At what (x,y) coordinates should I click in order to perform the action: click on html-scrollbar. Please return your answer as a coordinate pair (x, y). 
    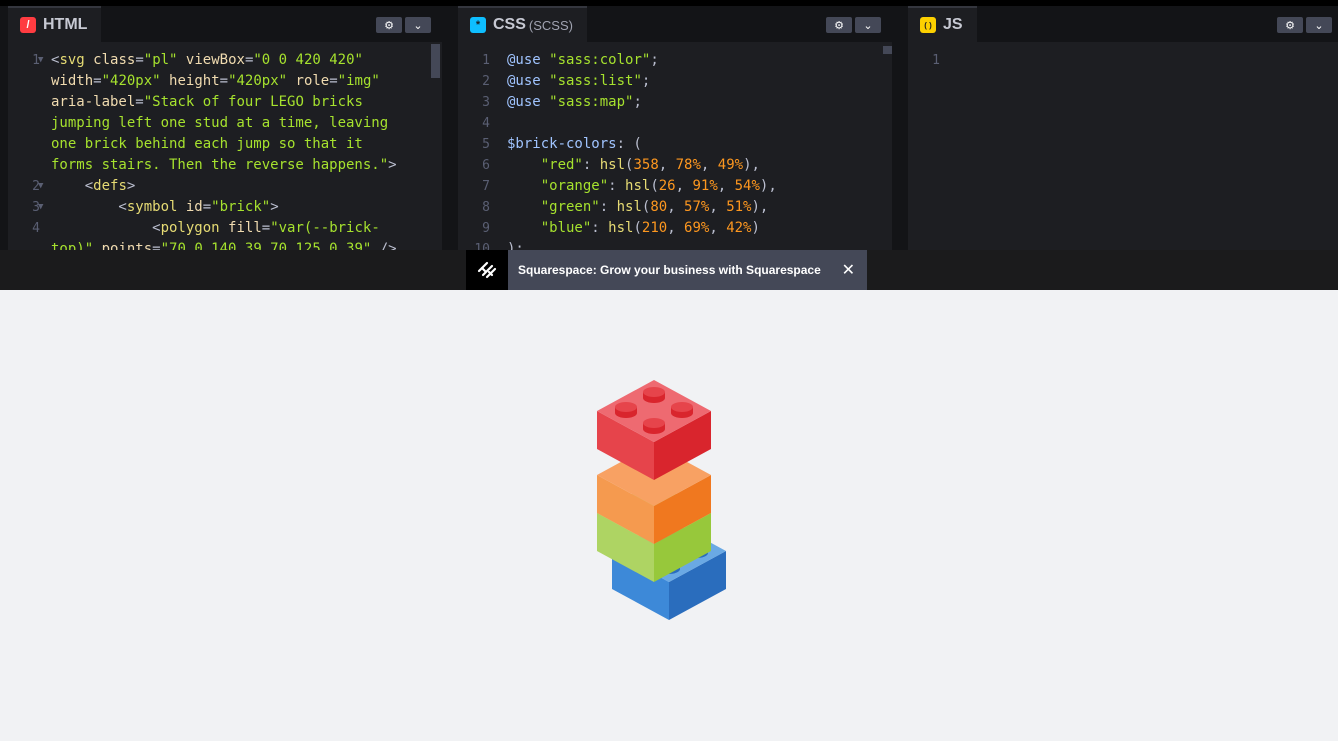
    Looking at the image, I should click on (435, 61).